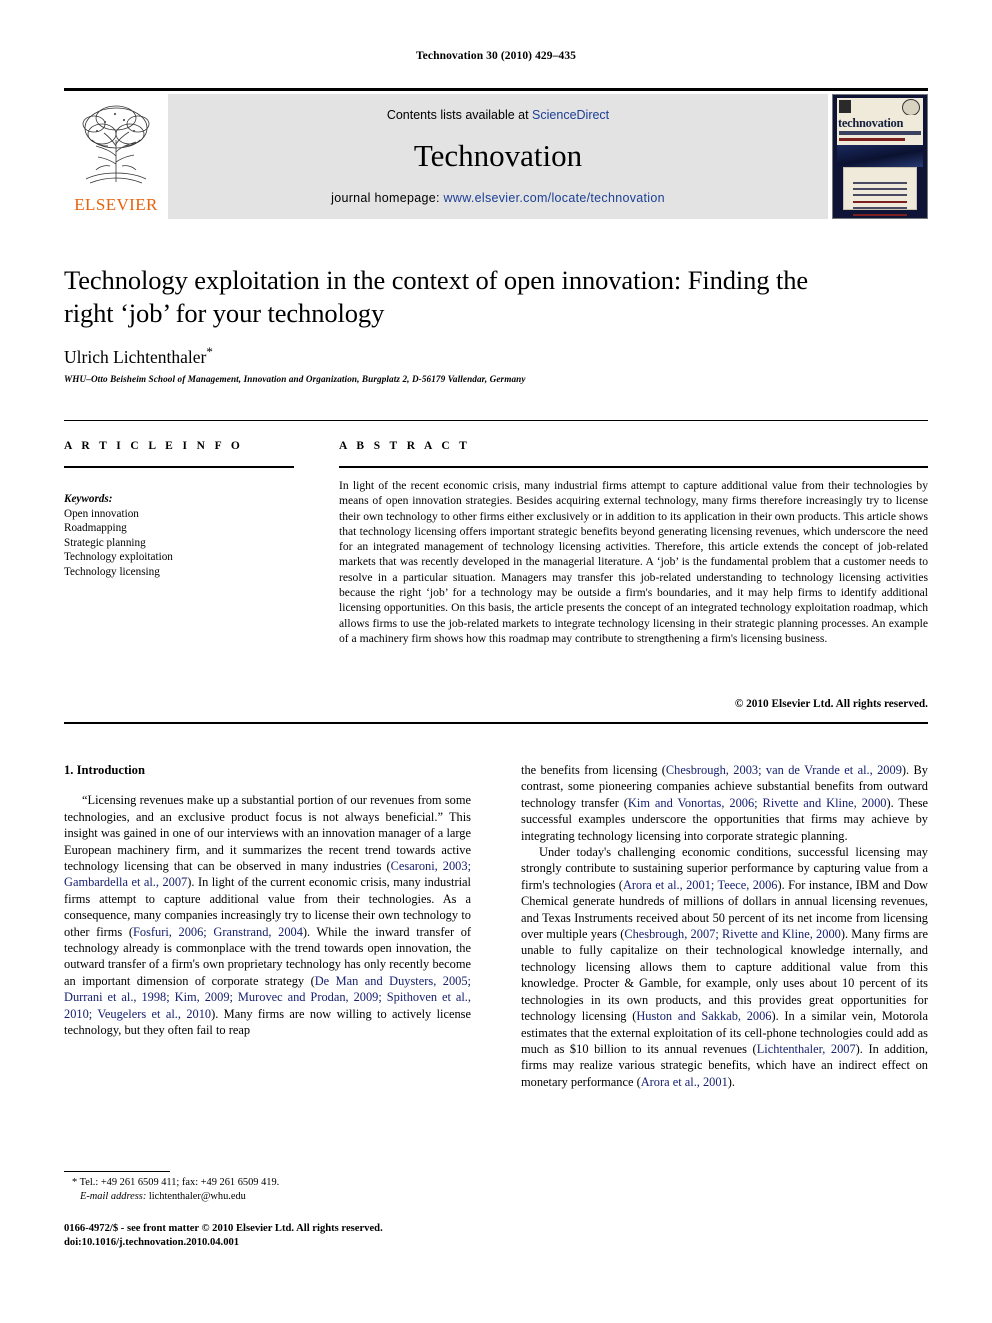 This screenshot has height=1323, width=992. What do you see at coordinates (554, 198) in the screenshot?
I see `homepage-link: www.elsevier.com/locate/technovation` at bounding box center [554, 198].